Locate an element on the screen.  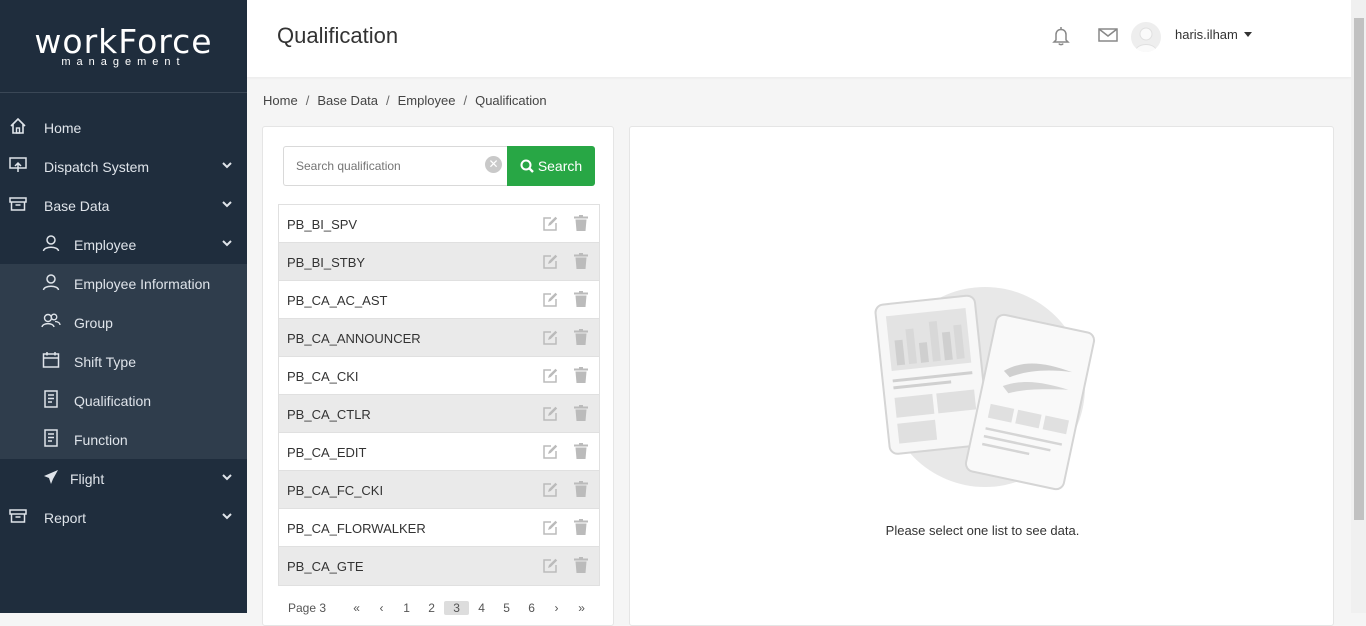
list-item: PB_CA_EDIT is located at coordinates (439, 452).